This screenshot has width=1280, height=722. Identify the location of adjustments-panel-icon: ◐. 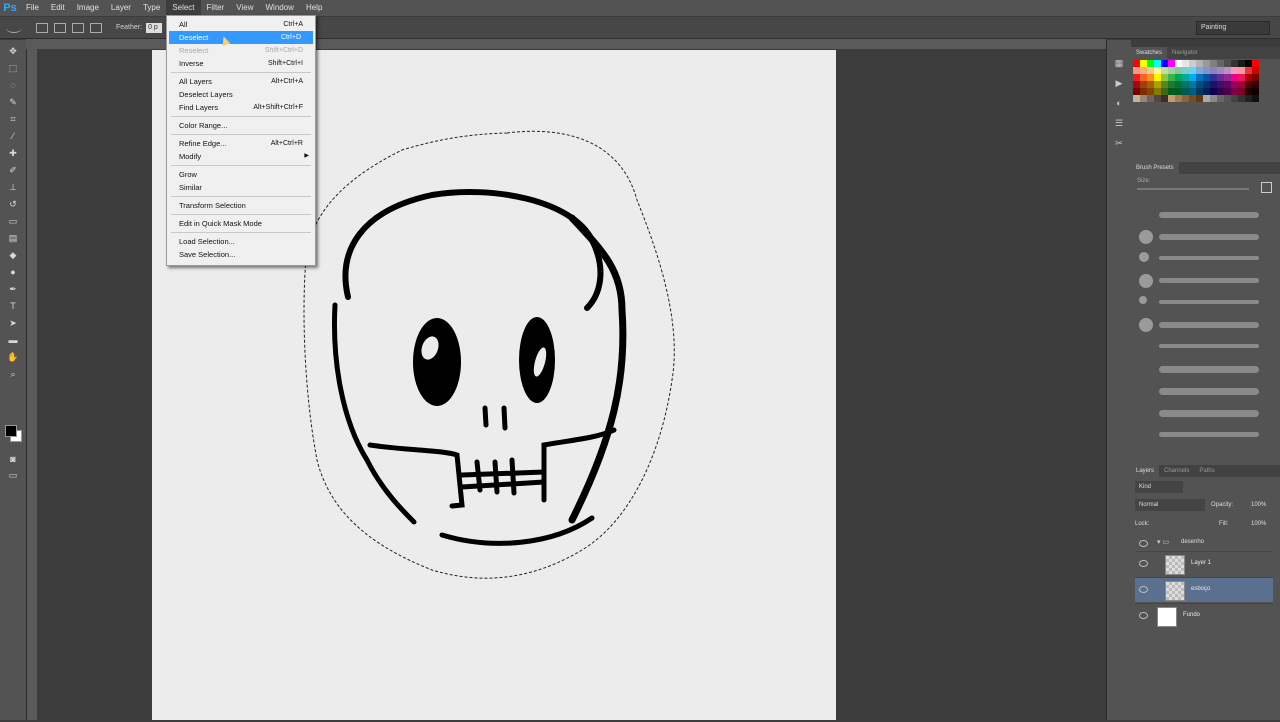
(1119, 103).